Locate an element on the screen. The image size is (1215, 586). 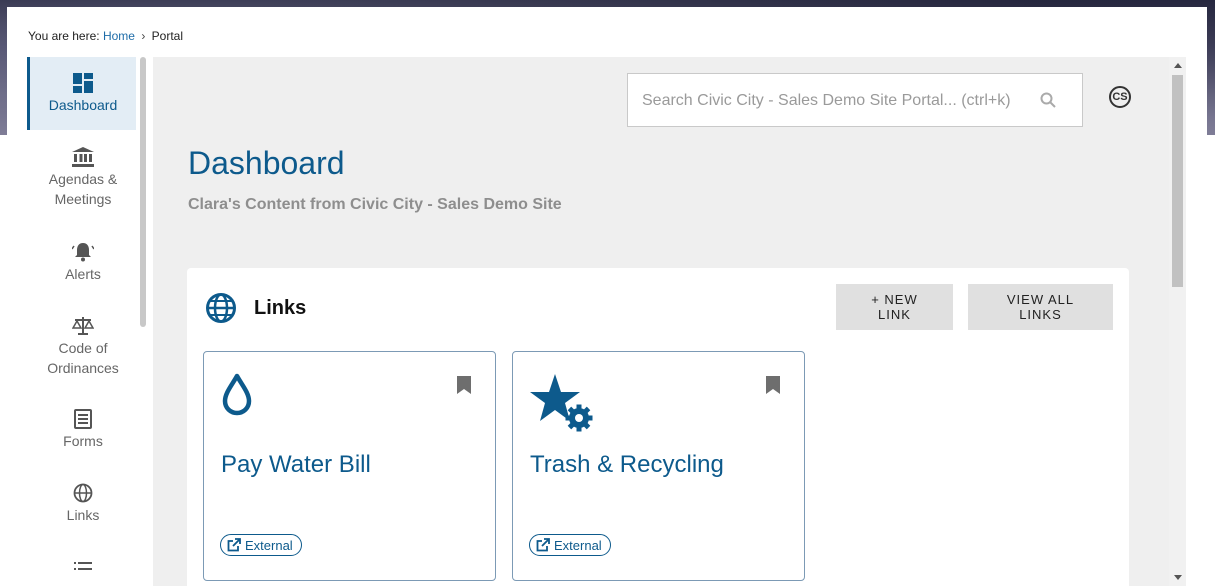
sidebar-item-label: Dashboard is located at coordinates (83, 105).